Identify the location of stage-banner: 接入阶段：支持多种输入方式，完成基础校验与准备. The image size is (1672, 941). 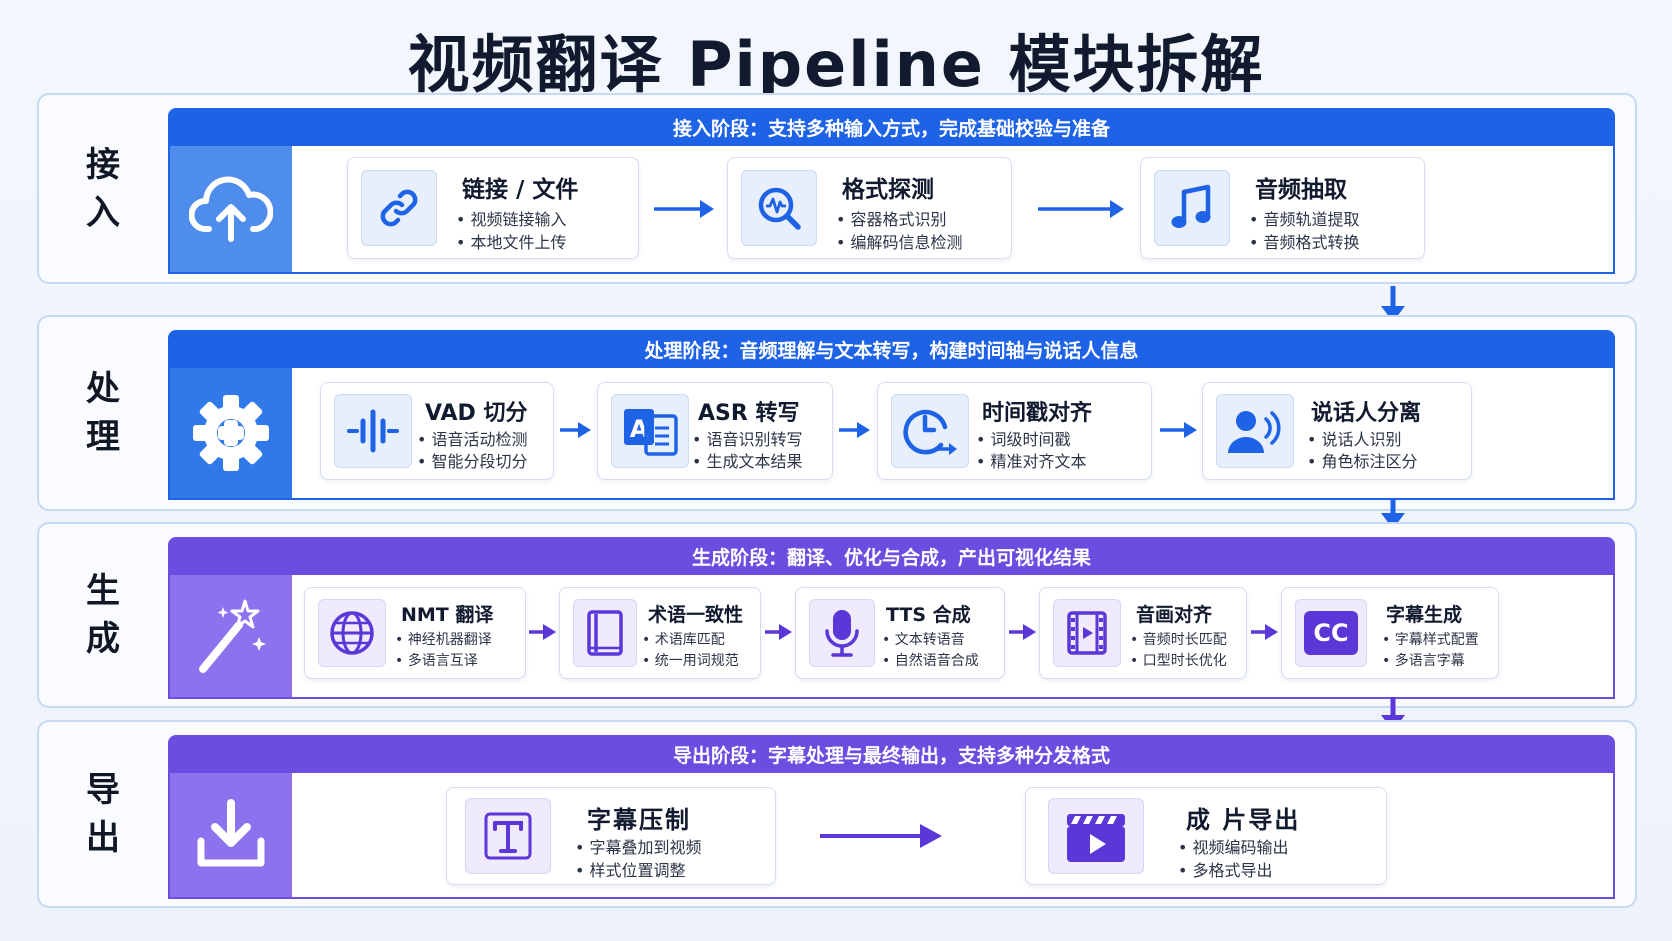
(891, 127).